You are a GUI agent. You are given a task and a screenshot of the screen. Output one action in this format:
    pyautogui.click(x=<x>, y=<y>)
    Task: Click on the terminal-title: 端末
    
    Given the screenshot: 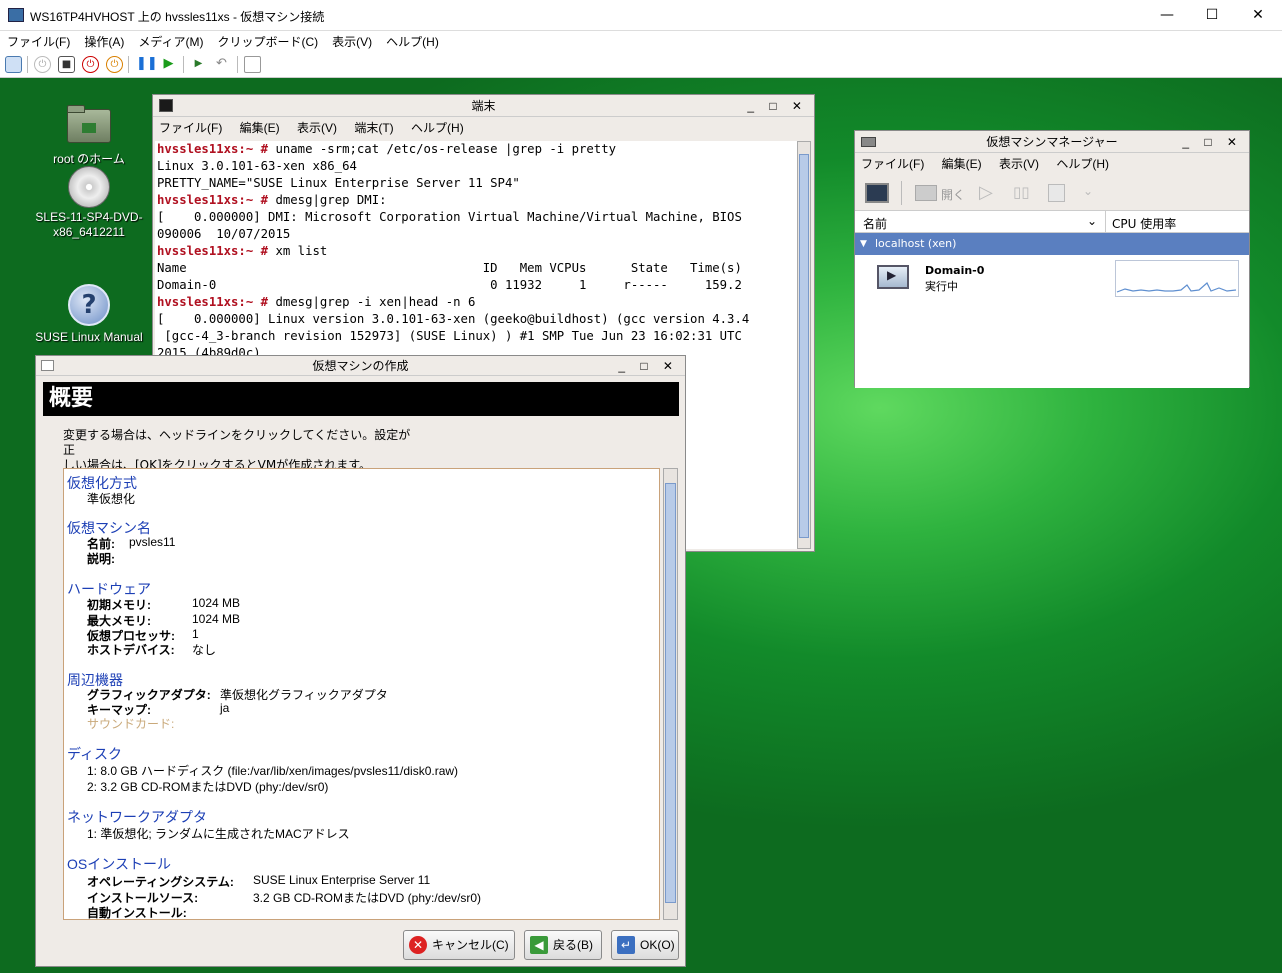 What is the action you would take?
    pyautogui.click(x=483, y=106)
    